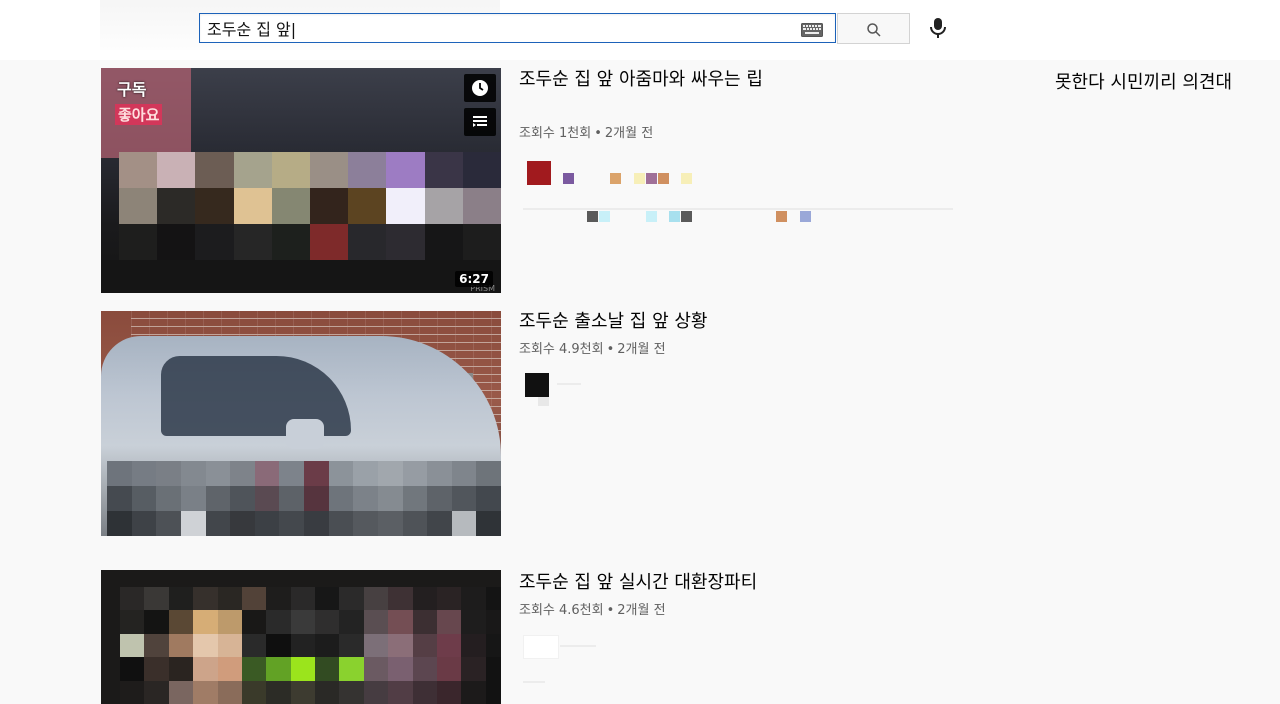  I want to click on video-duration: 6:27, so click(474, 279).